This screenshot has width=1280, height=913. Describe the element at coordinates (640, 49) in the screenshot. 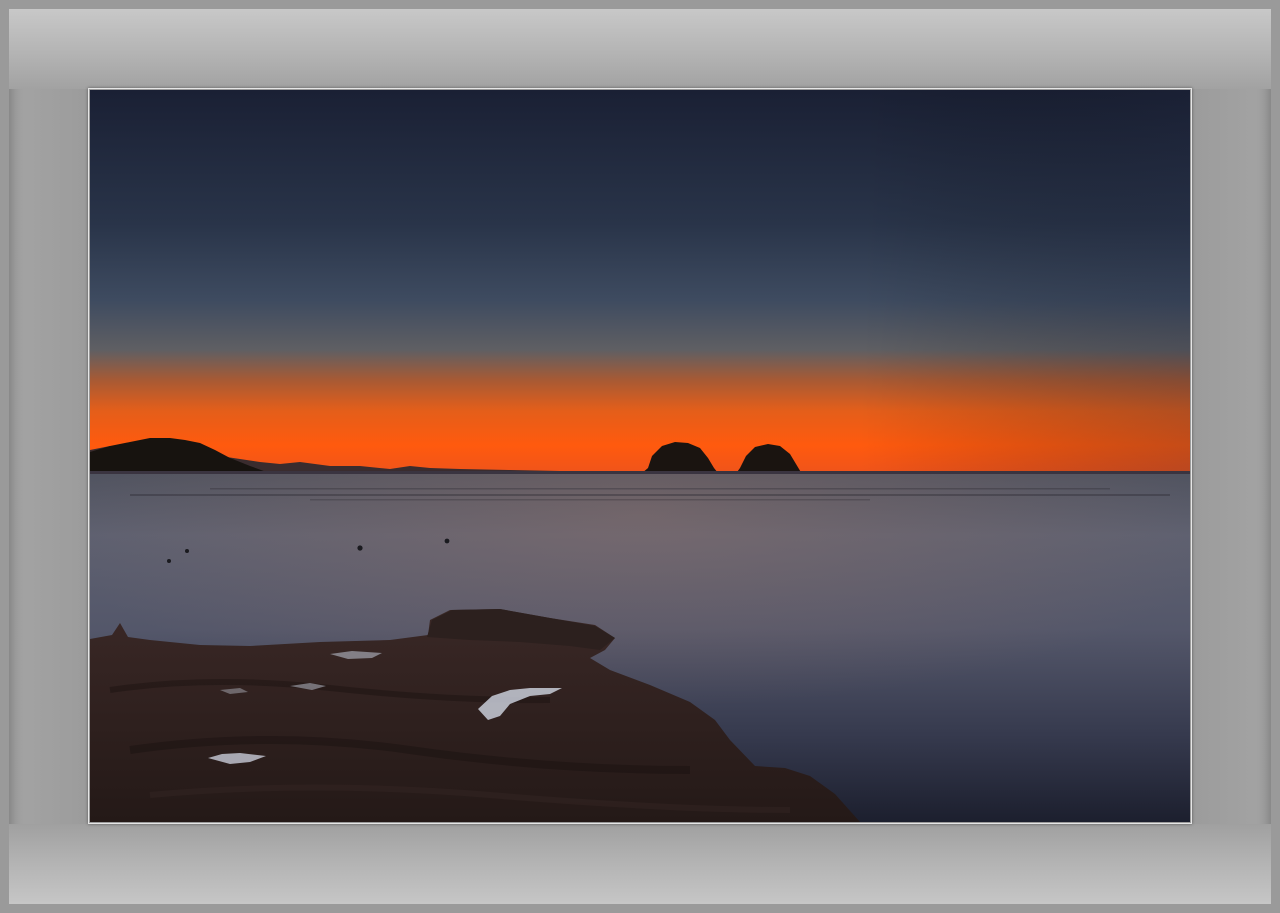

I see `frame-mat-top-highlight` at that location.